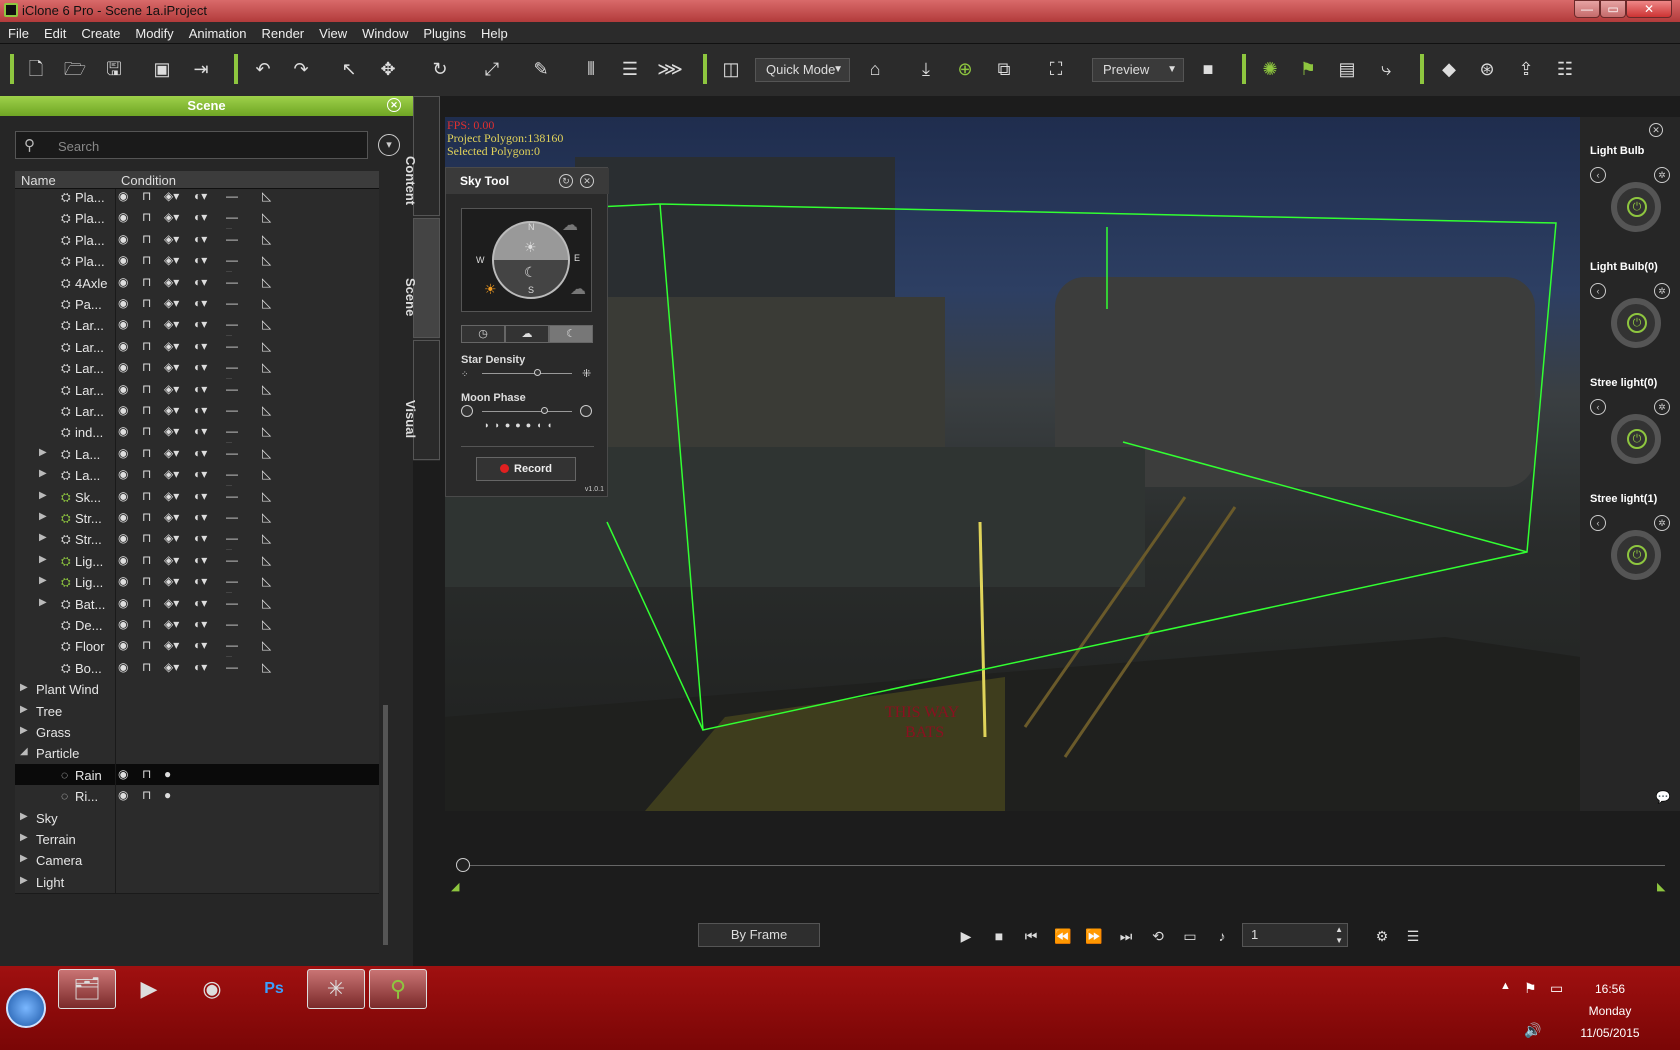 The width and height of the screenshot is (1680, 1050). What do you see at coordinates (197, 797) in the screenshot?
I see `tree-row: ◌ Ri... ◉ ⊓ ●` at bounding box center [197, 797].